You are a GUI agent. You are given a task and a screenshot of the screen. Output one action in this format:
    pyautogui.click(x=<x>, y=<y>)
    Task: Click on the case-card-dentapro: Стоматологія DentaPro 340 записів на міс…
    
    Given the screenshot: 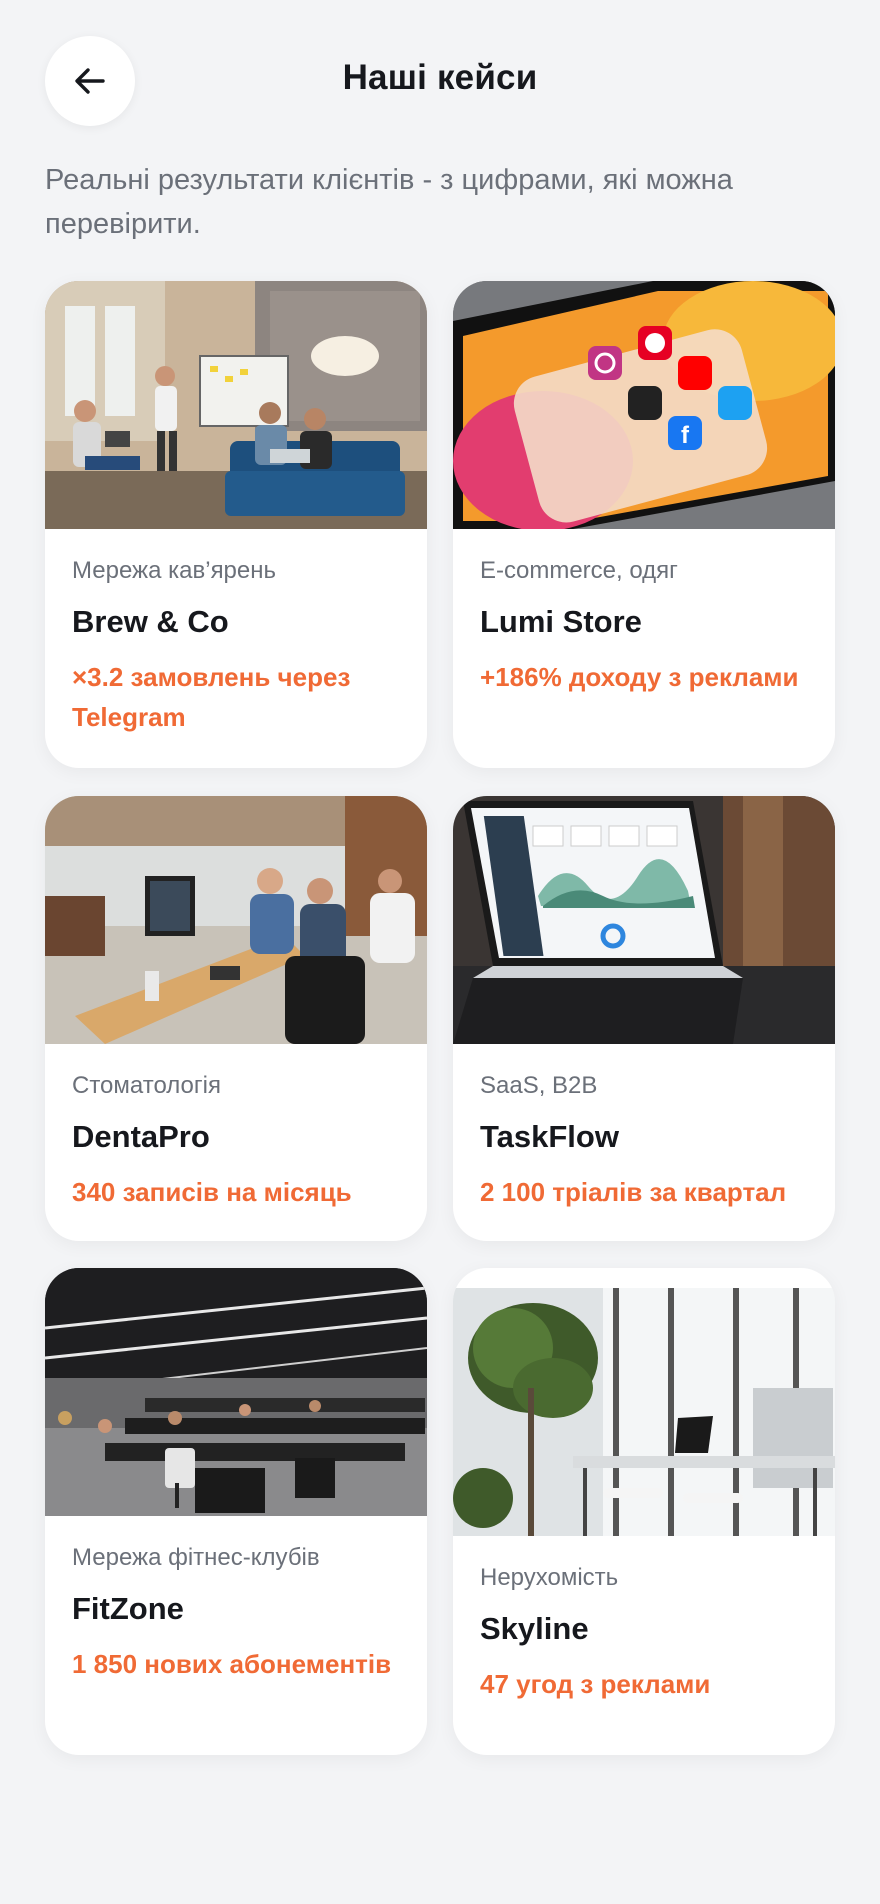 What is the action you would take?
    pyautogui.click(x=236, y=1018)
    